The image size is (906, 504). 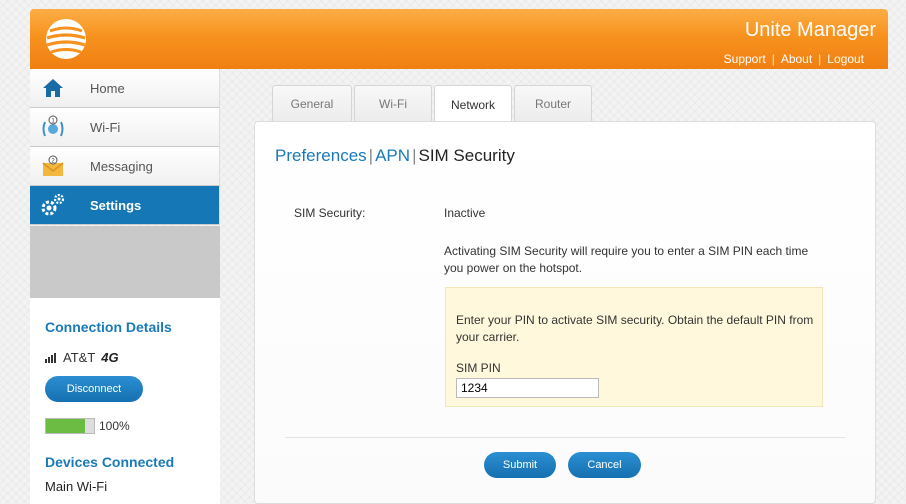 I want to click on connection-details-title: Connection Details, so click(x=108, y=327).